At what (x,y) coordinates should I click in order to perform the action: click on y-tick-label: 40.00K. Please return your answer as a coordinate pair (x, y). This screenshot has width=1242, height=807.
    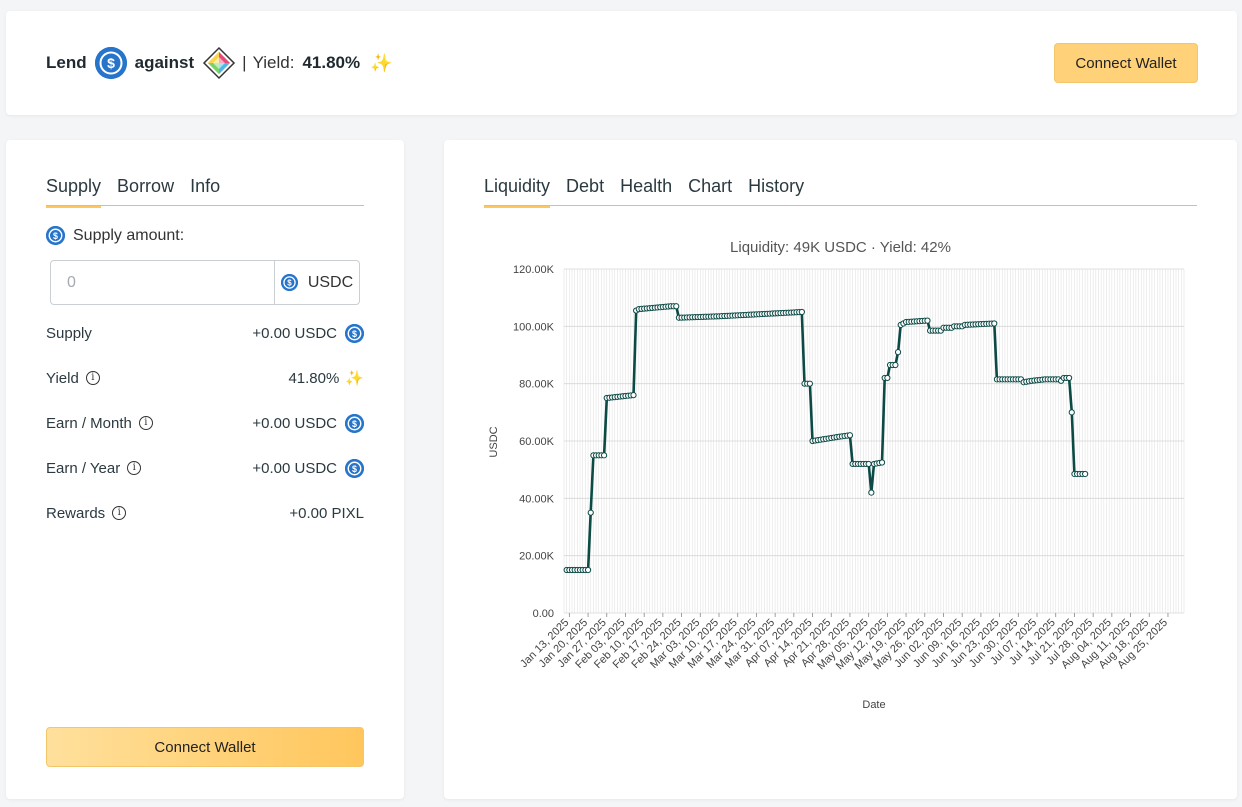
    Looking at the image, I should click on (537, 499).